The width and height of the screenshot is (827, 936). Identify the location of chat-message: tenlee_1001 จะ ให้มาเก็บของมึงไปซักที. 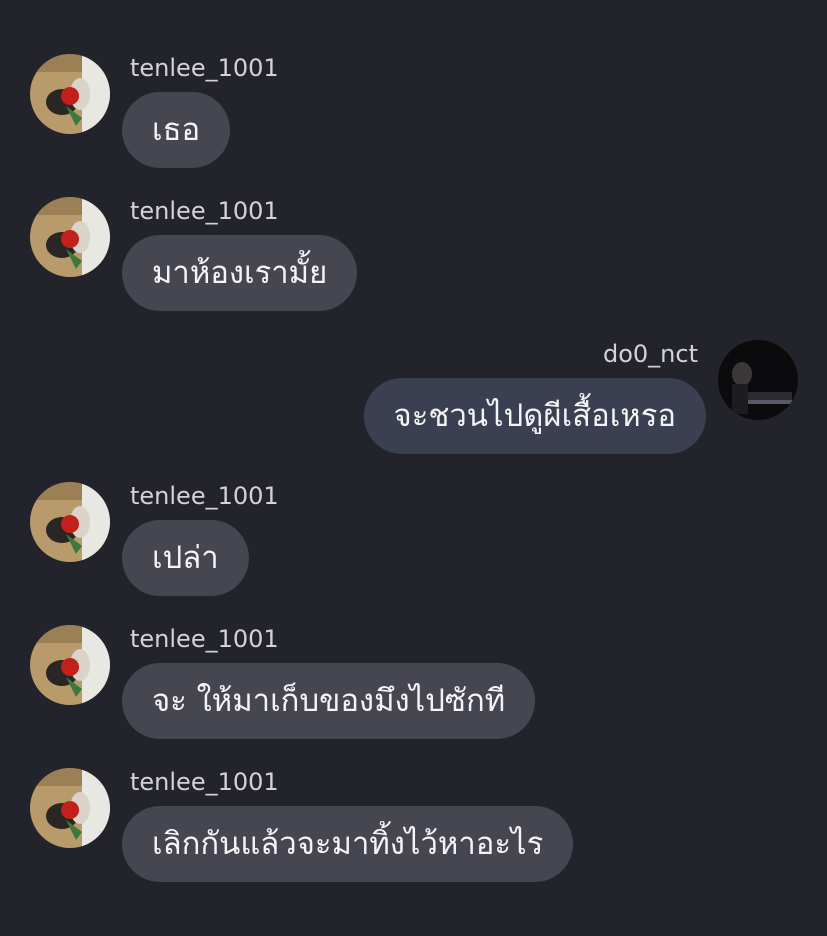
(310, 682).